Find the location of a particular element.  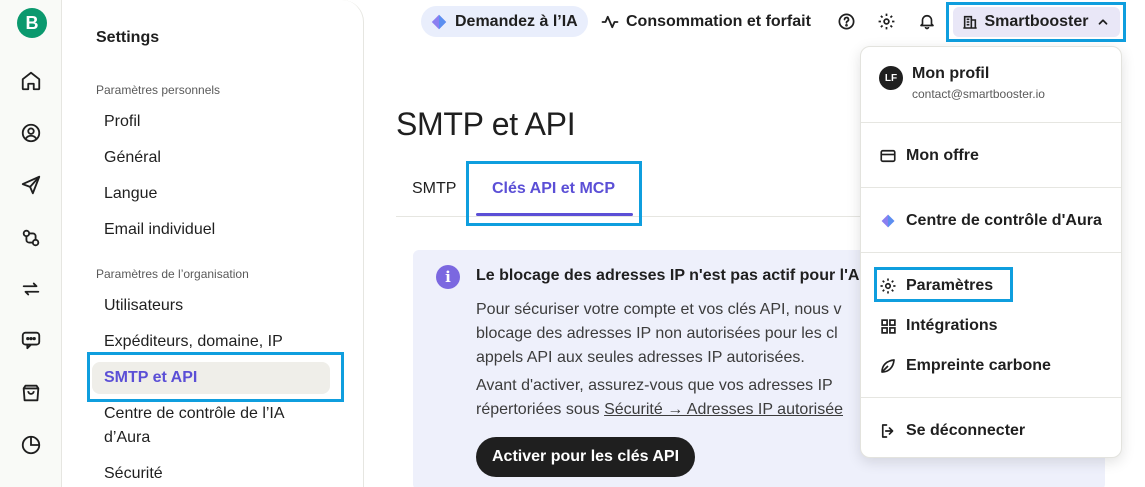

menu-item-aura-control-center: Centre de contrôle d'Aura is located at coordinates (990, 221).